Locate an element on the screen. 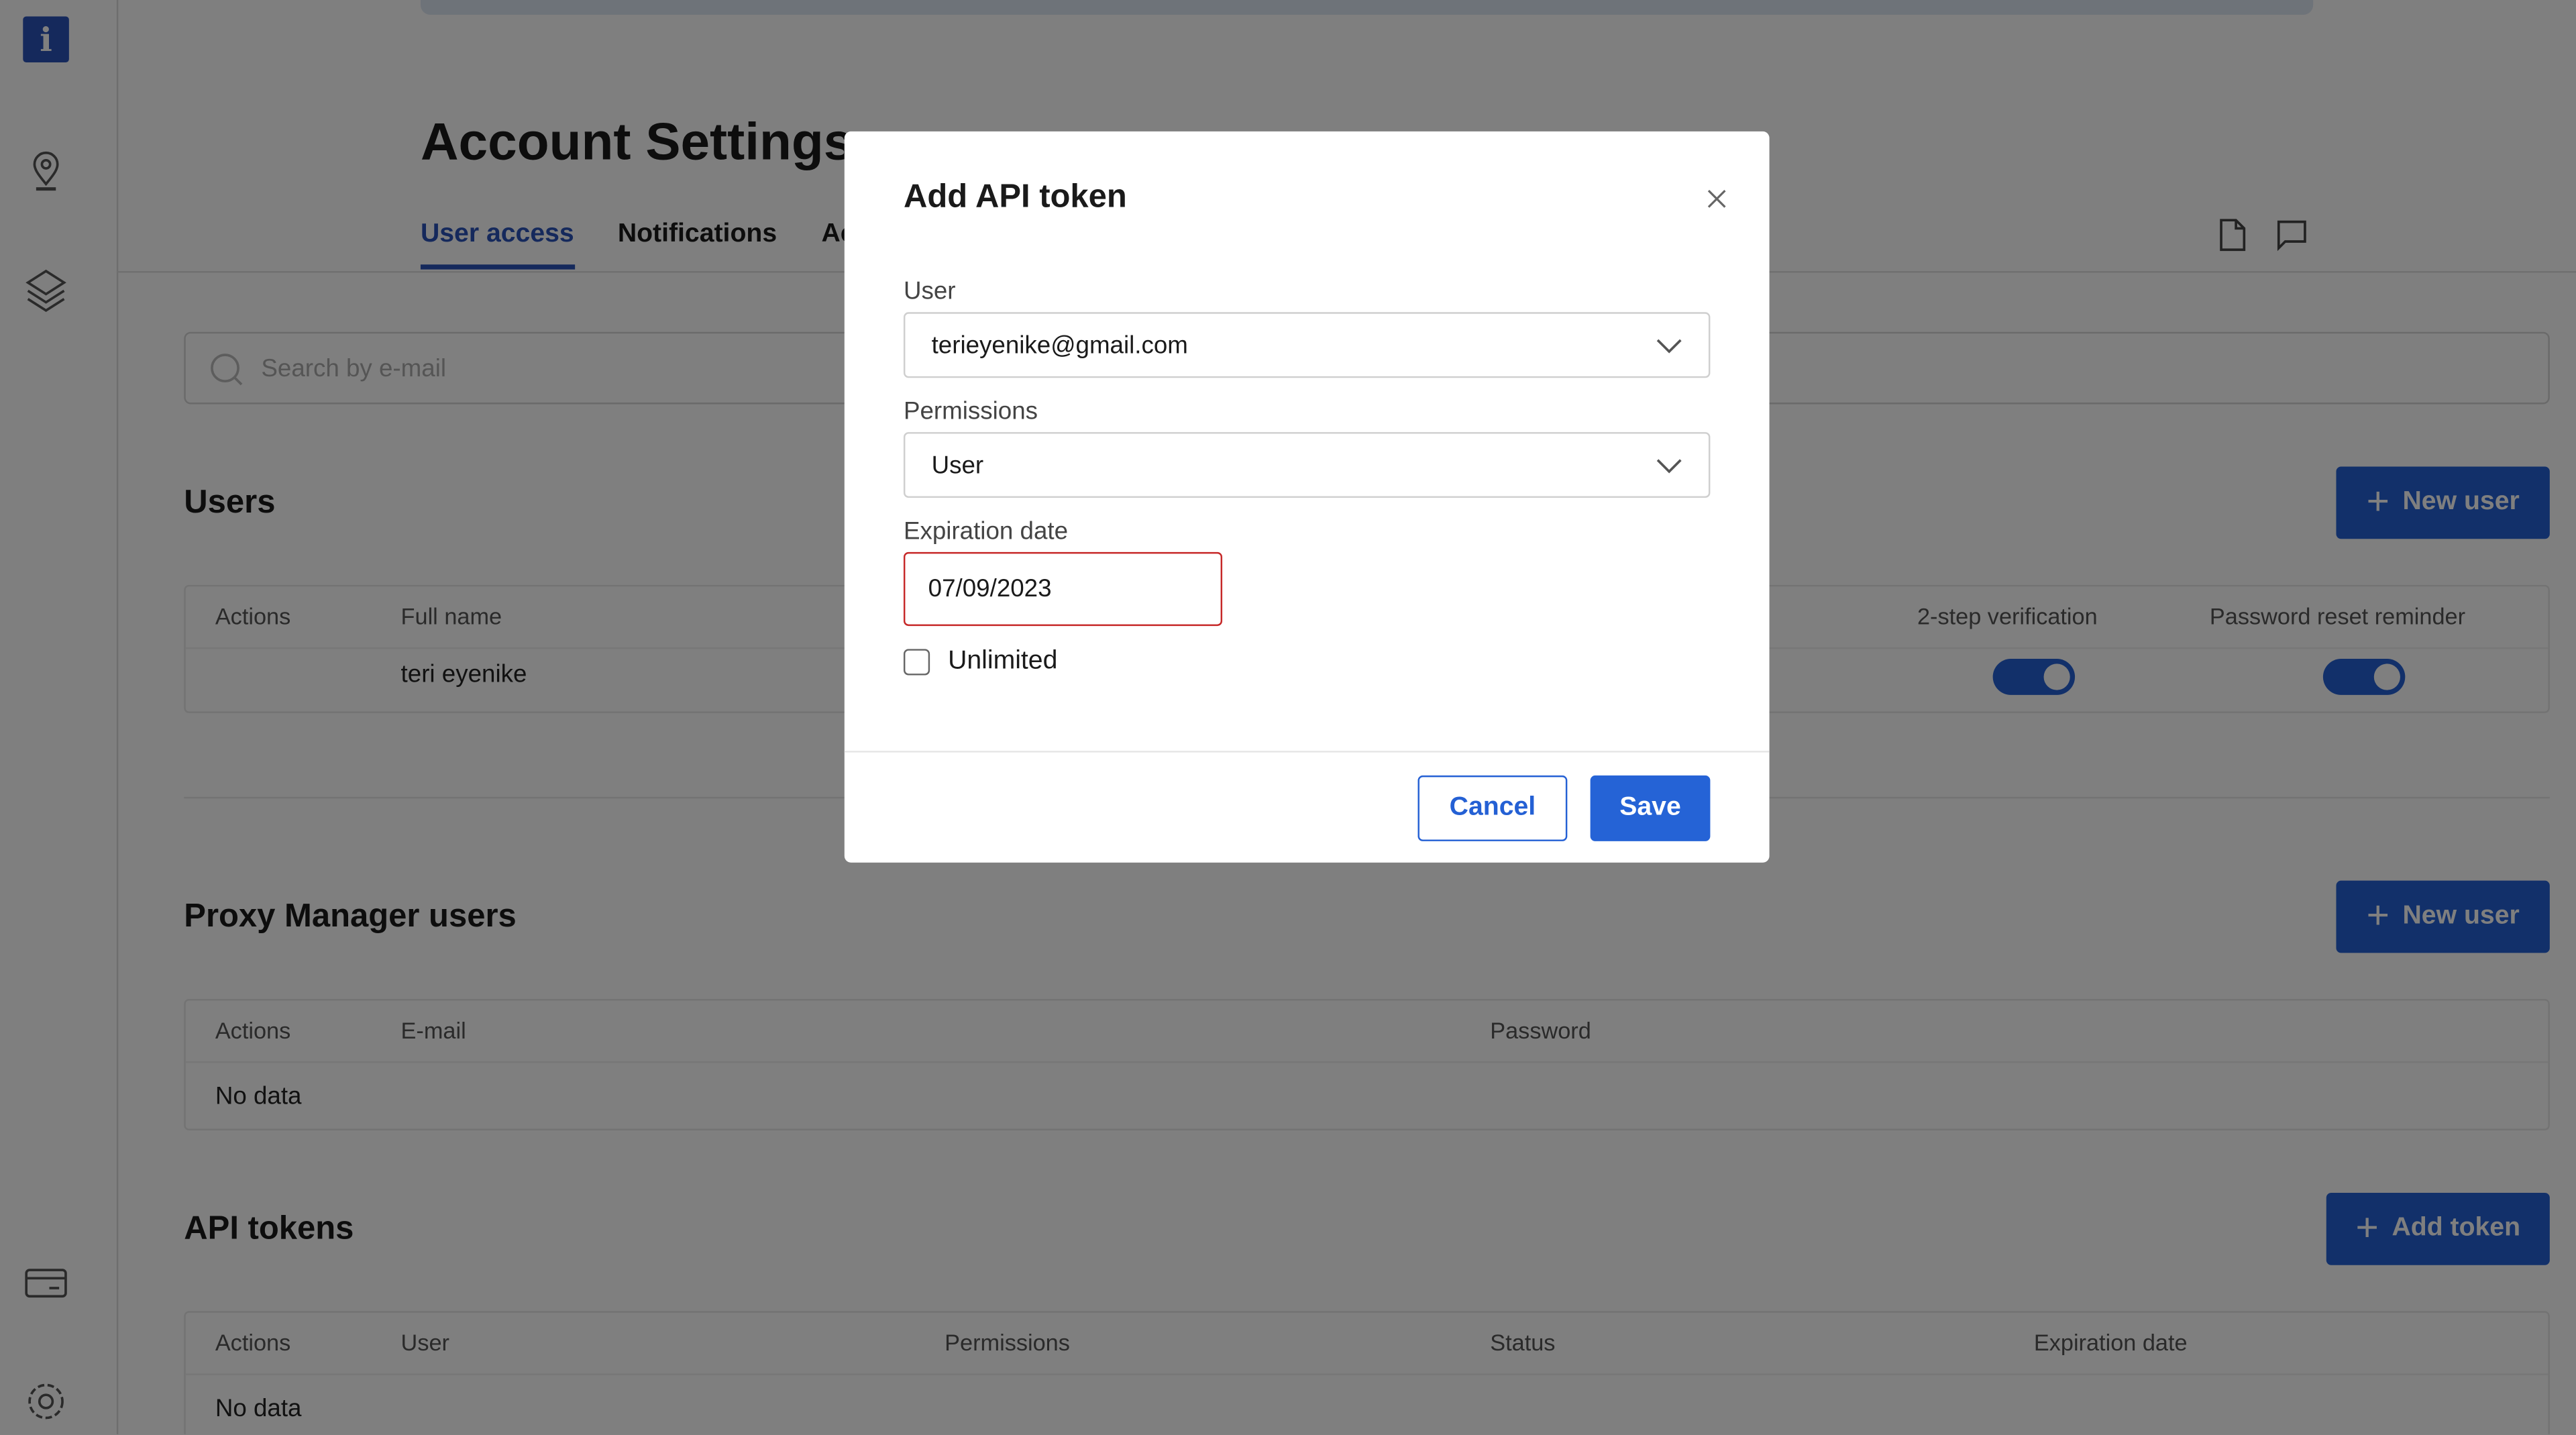  save-button: Save is located at coordinates (1650, 808).